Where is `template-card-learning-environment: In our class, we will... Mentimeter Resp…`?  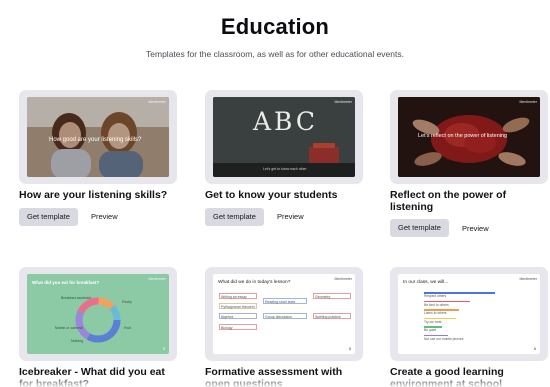 template-card-learning-environment: In our class, we will... Mentimeter Resp… is located at coordinates (469, 327).